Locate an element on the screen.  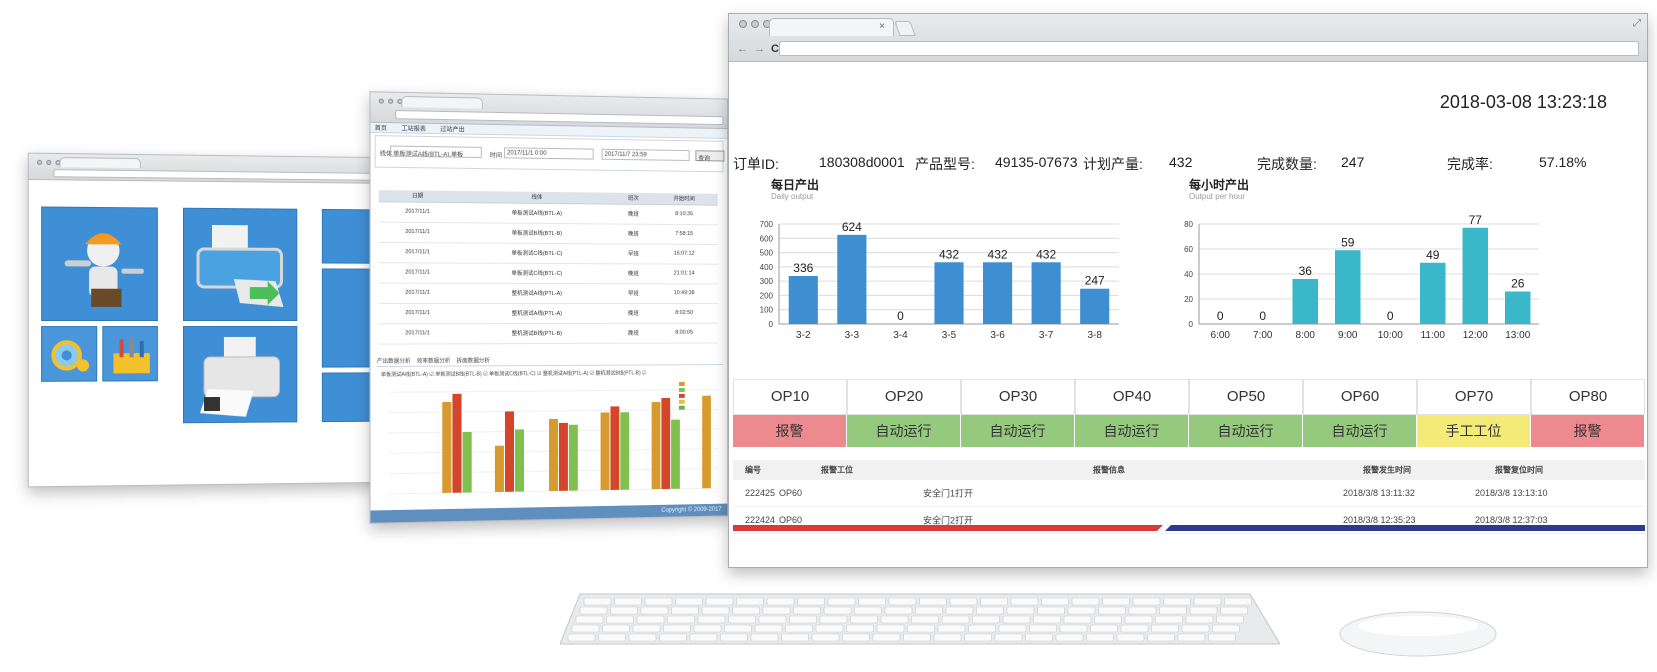
table-row: 2017/11/1 整机测试A线(PTL-A) 晚班 8:02:50 is located at coordinates (548, 313).